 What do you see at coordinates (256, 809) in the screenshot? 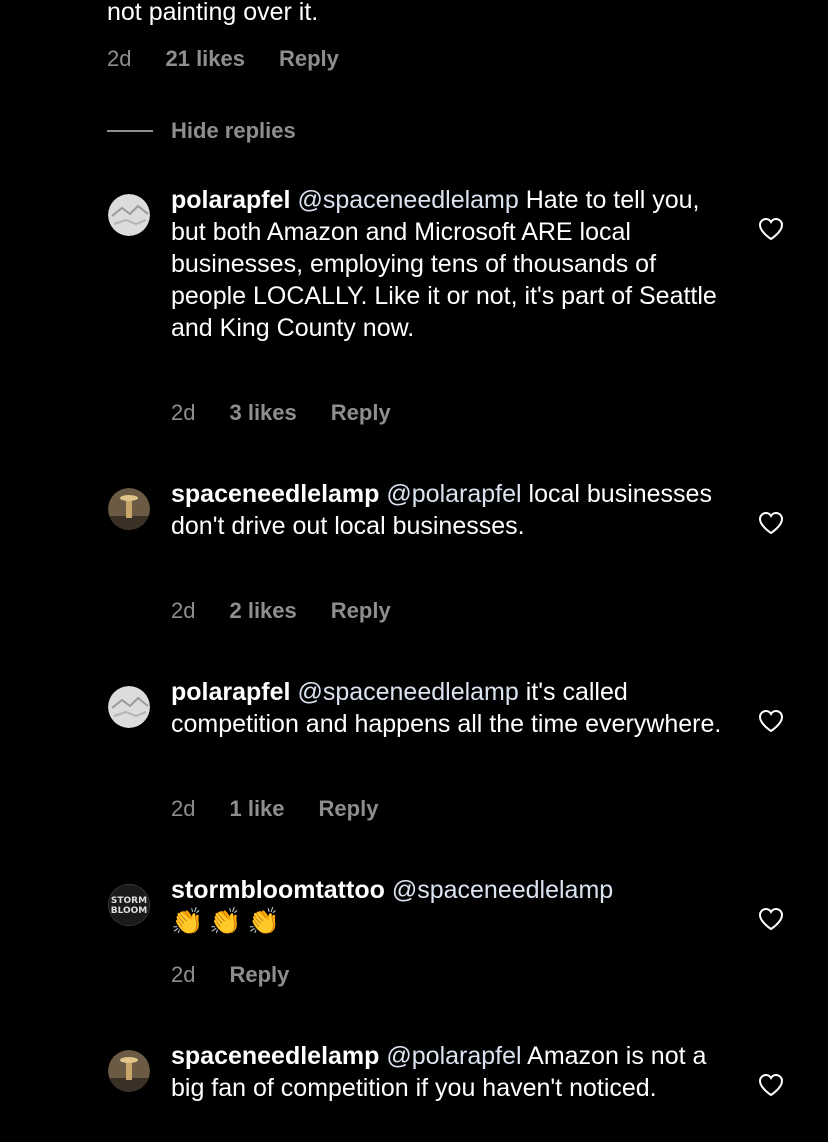
I see `comment-likes: 1 like` at bounding box center [256, 809].